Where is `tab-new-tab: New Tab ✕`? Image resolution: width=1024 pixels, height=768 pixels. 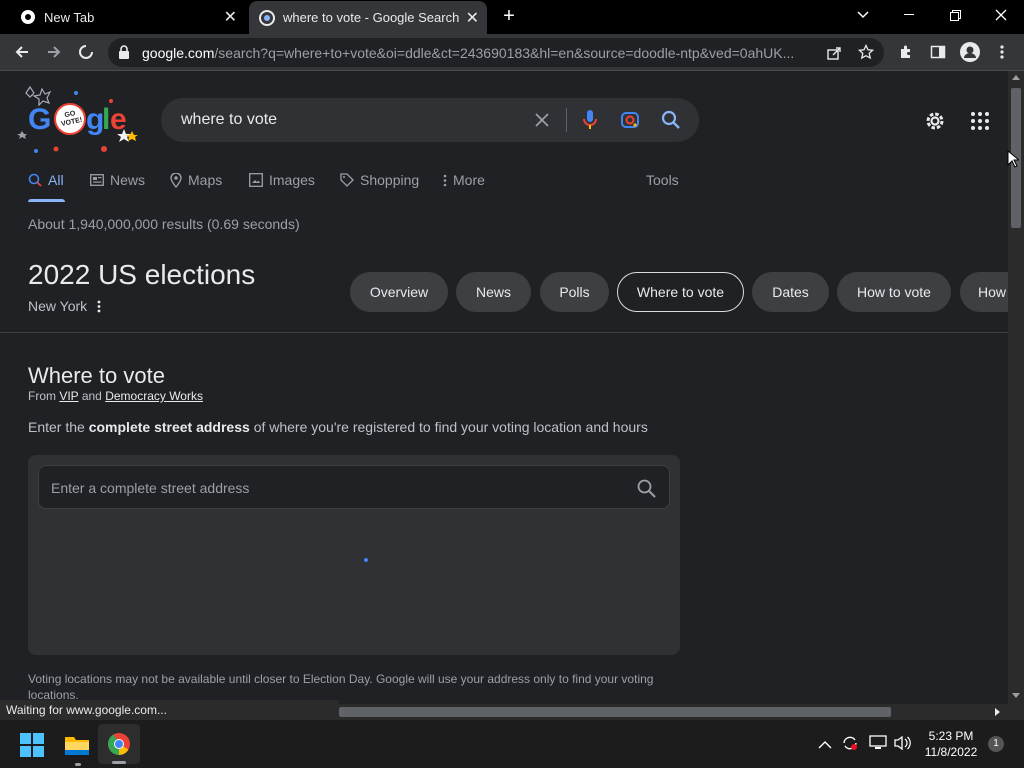 tab-new-tab: New Tab ✕ is located at coordinates (122, 17).